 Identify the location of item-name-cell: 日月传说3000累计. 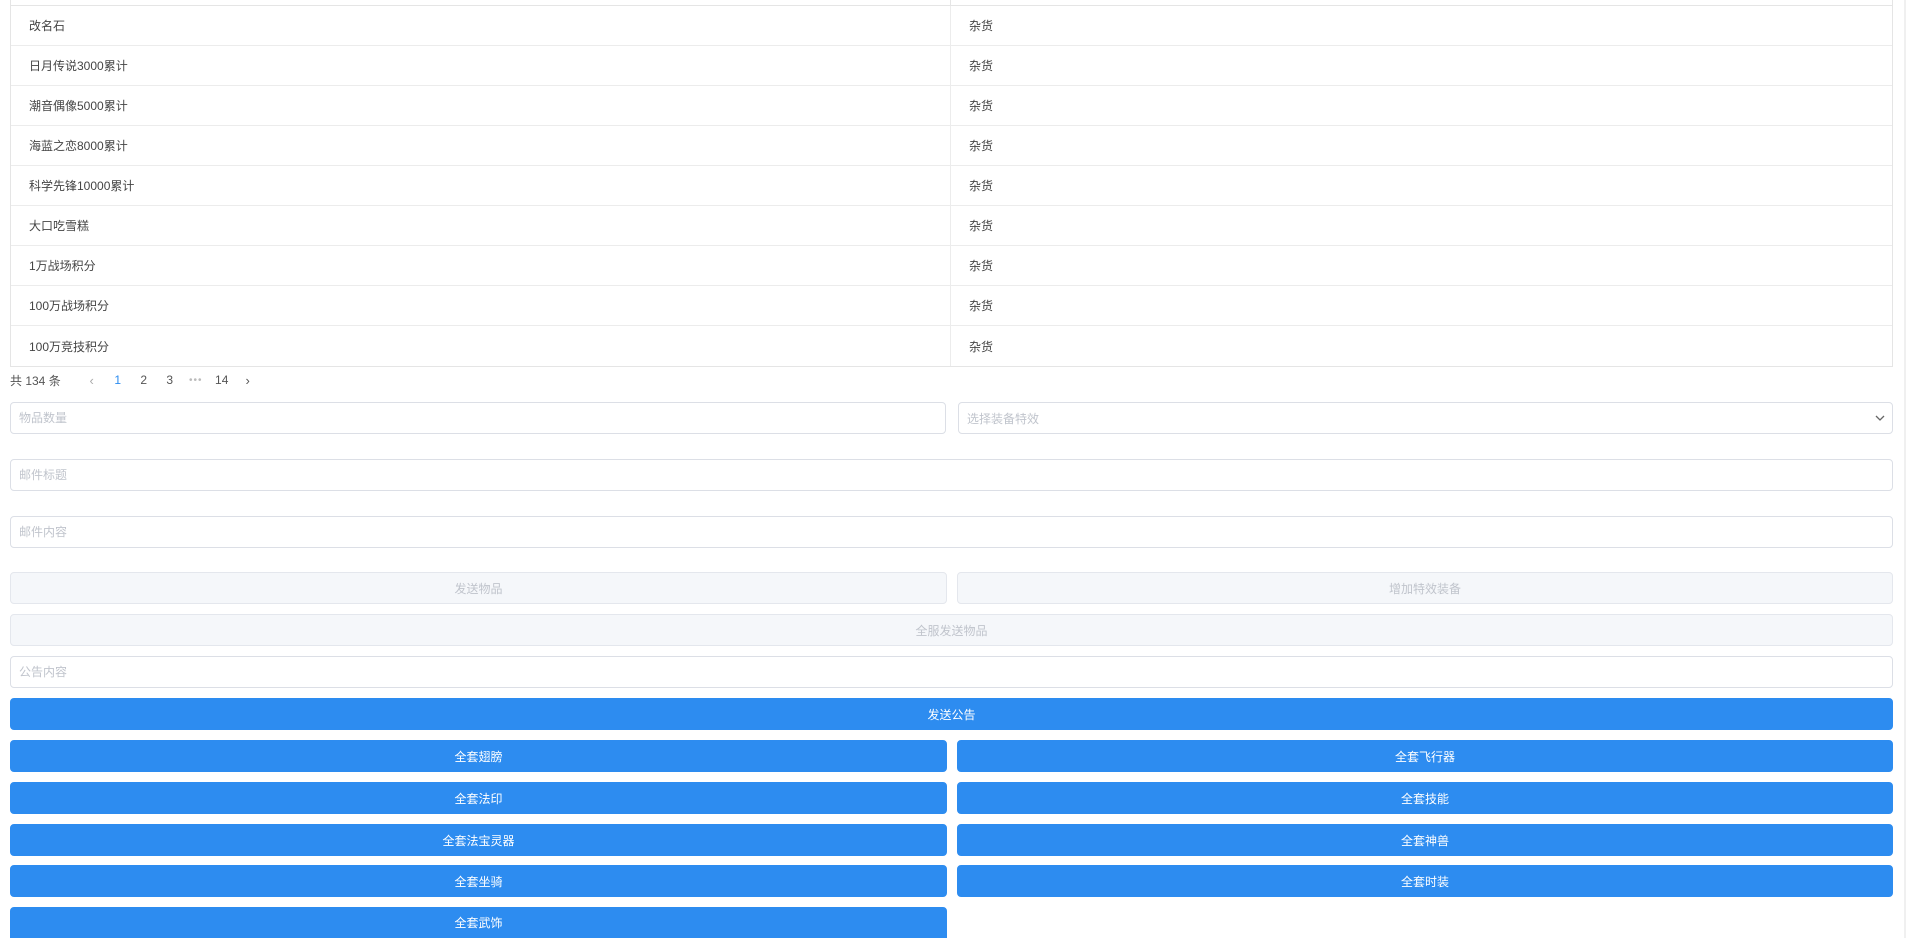
(481, 65).